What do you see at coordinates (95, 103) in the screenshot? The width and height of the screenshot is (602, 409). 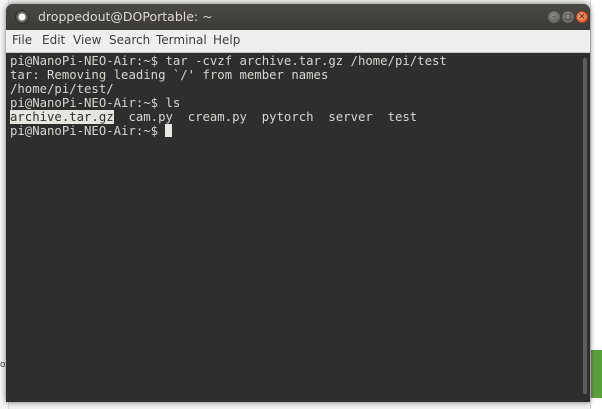 I see `terminal-line-command-ls: pi@NanoPi-NEO-Air:~$ ls` at bounding box center [95, 103].